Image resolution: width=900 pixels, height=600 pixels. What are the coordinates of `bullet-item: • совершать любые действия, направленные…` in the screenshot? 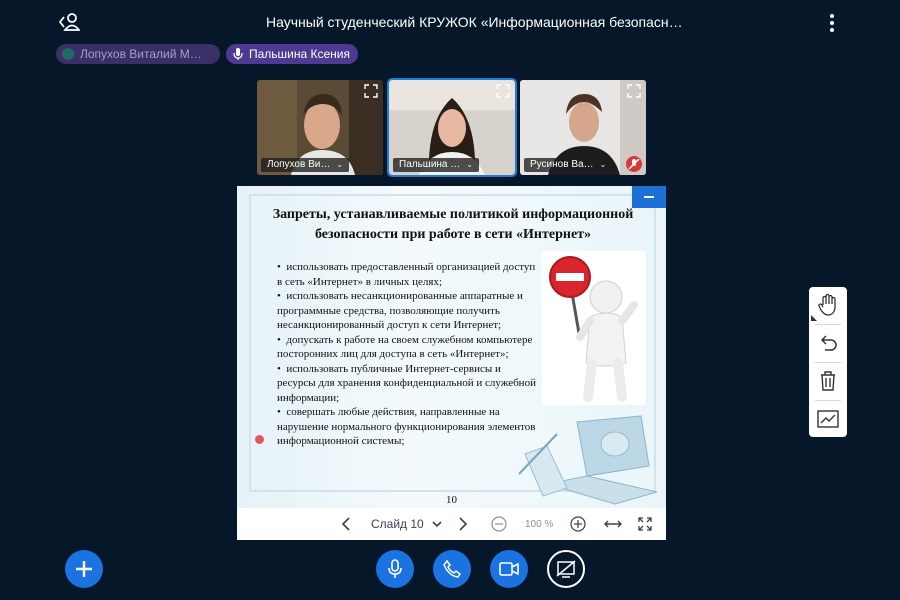 It's located at (406, 426).